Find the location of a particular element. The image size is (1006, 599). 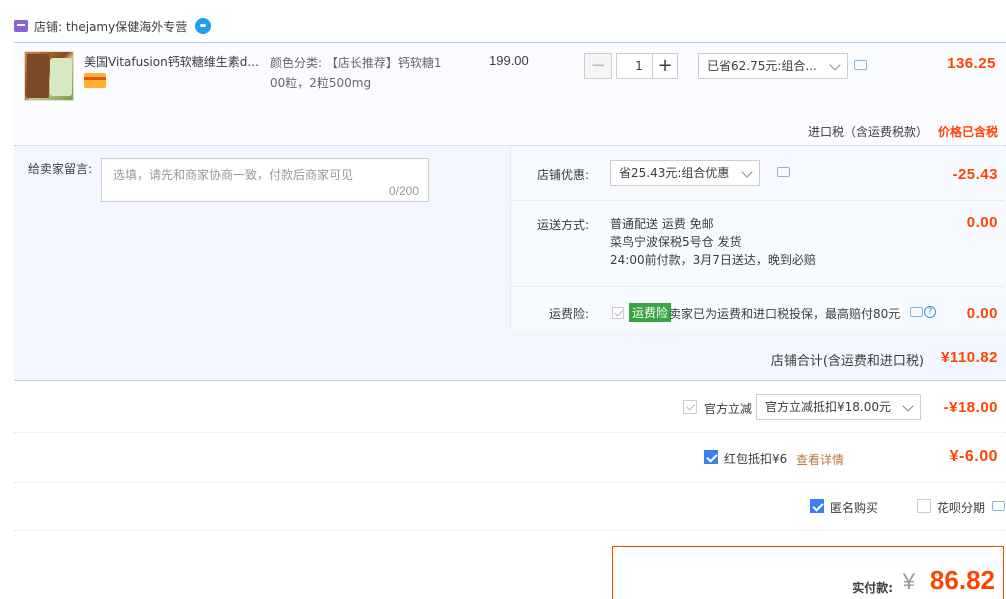

official-discount-value: 官方立减抵扣¥18.00元 is located at coordinates (828, 407).